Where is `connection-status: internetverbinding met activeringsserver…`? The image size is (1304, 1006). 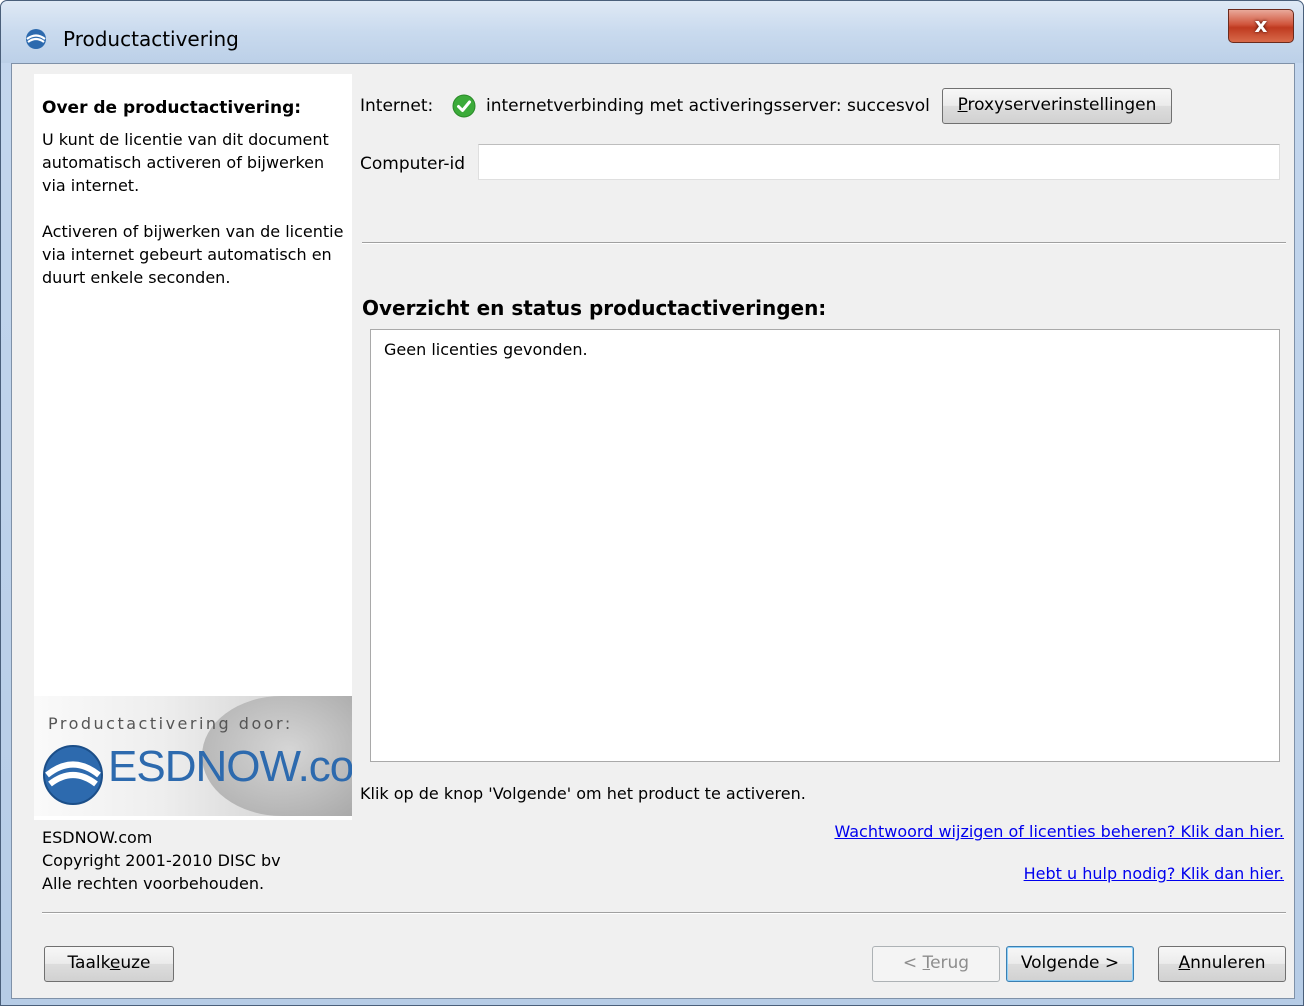 connection-status: internetverbinding met activeringsserver… is located at coordinates (708, 106).